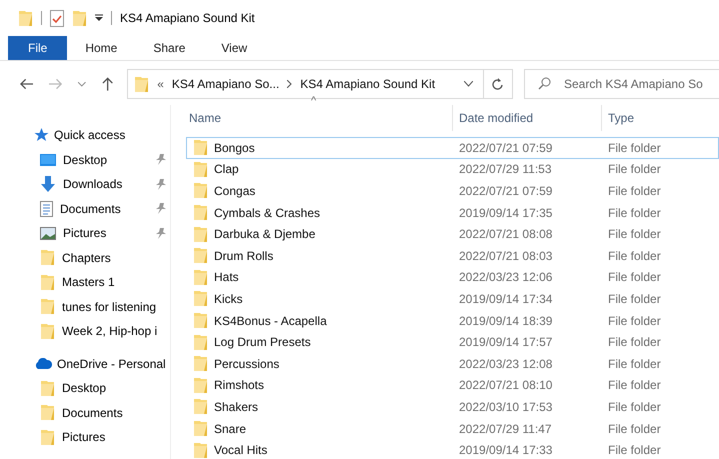  What do you see at coordinates (85, 184) in the screenshot?
I see `sidebar-item: Downloads` at bounding box center [85, 184].